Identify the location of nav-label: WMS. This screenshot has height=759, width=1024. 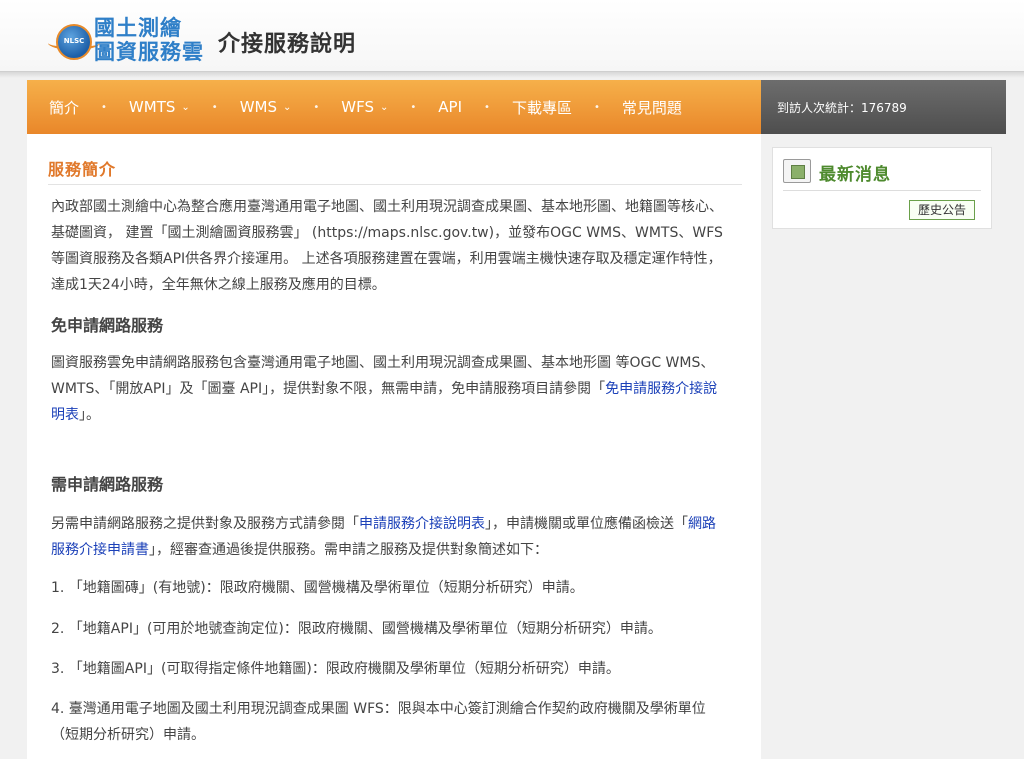
(258, 107).